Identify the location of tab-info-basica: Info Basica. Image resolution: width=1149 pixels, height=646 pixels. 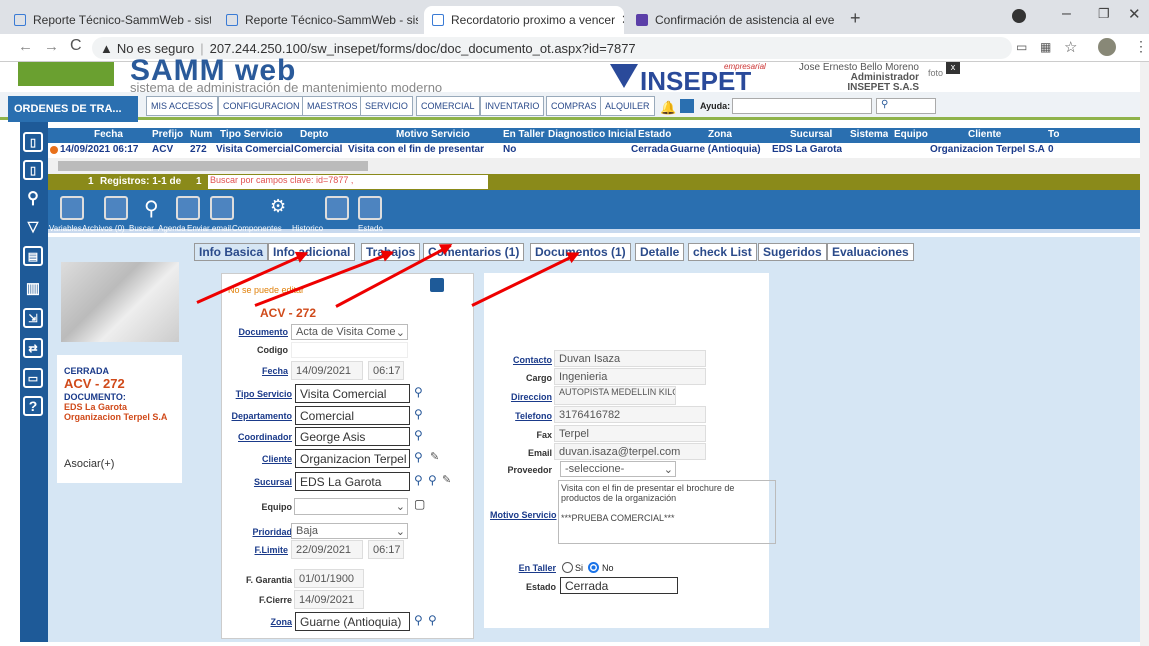
(231, 252).